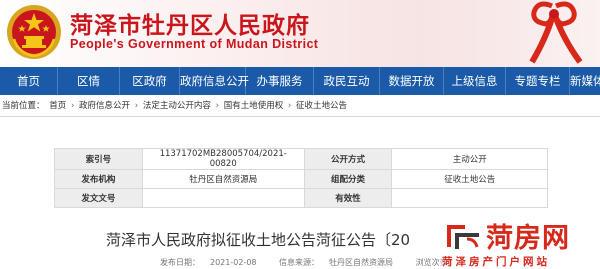 The width and height of the screenshot is (600, 269). What do you see at coordinates (223, 198) in the screenshot?
I see `document-number-value` at bounding box center [223, 198].